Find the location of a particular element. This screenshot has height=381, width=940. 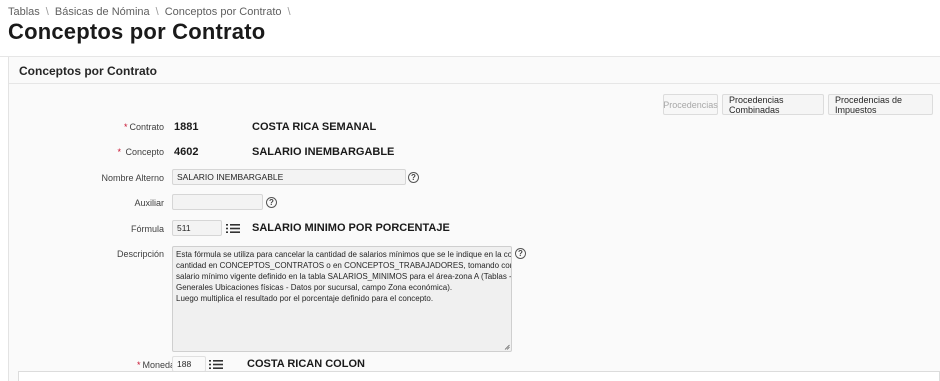

contrato-label-text: Contrato is located at coordinates (146, 127).